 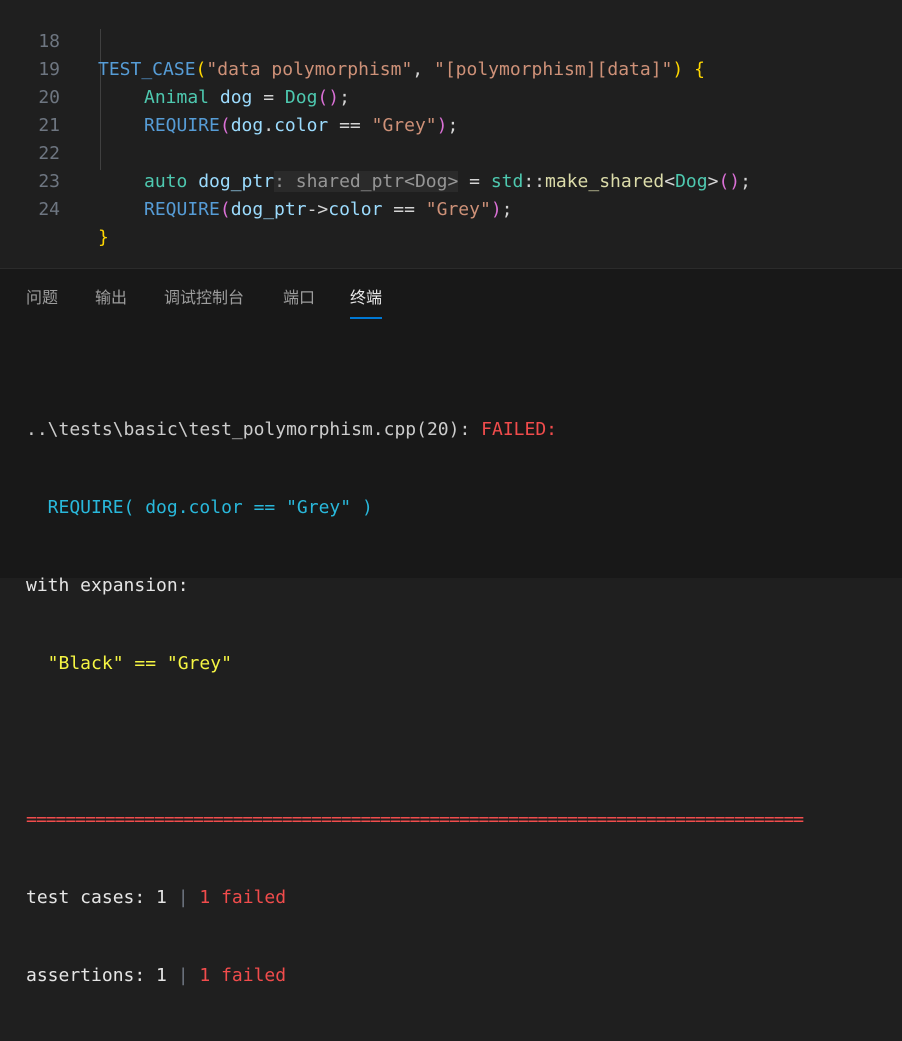 I want to click on code-line-23: 23 REQUIRE(dog_ptr->color == "Grey");, so click(x=451, y=180).